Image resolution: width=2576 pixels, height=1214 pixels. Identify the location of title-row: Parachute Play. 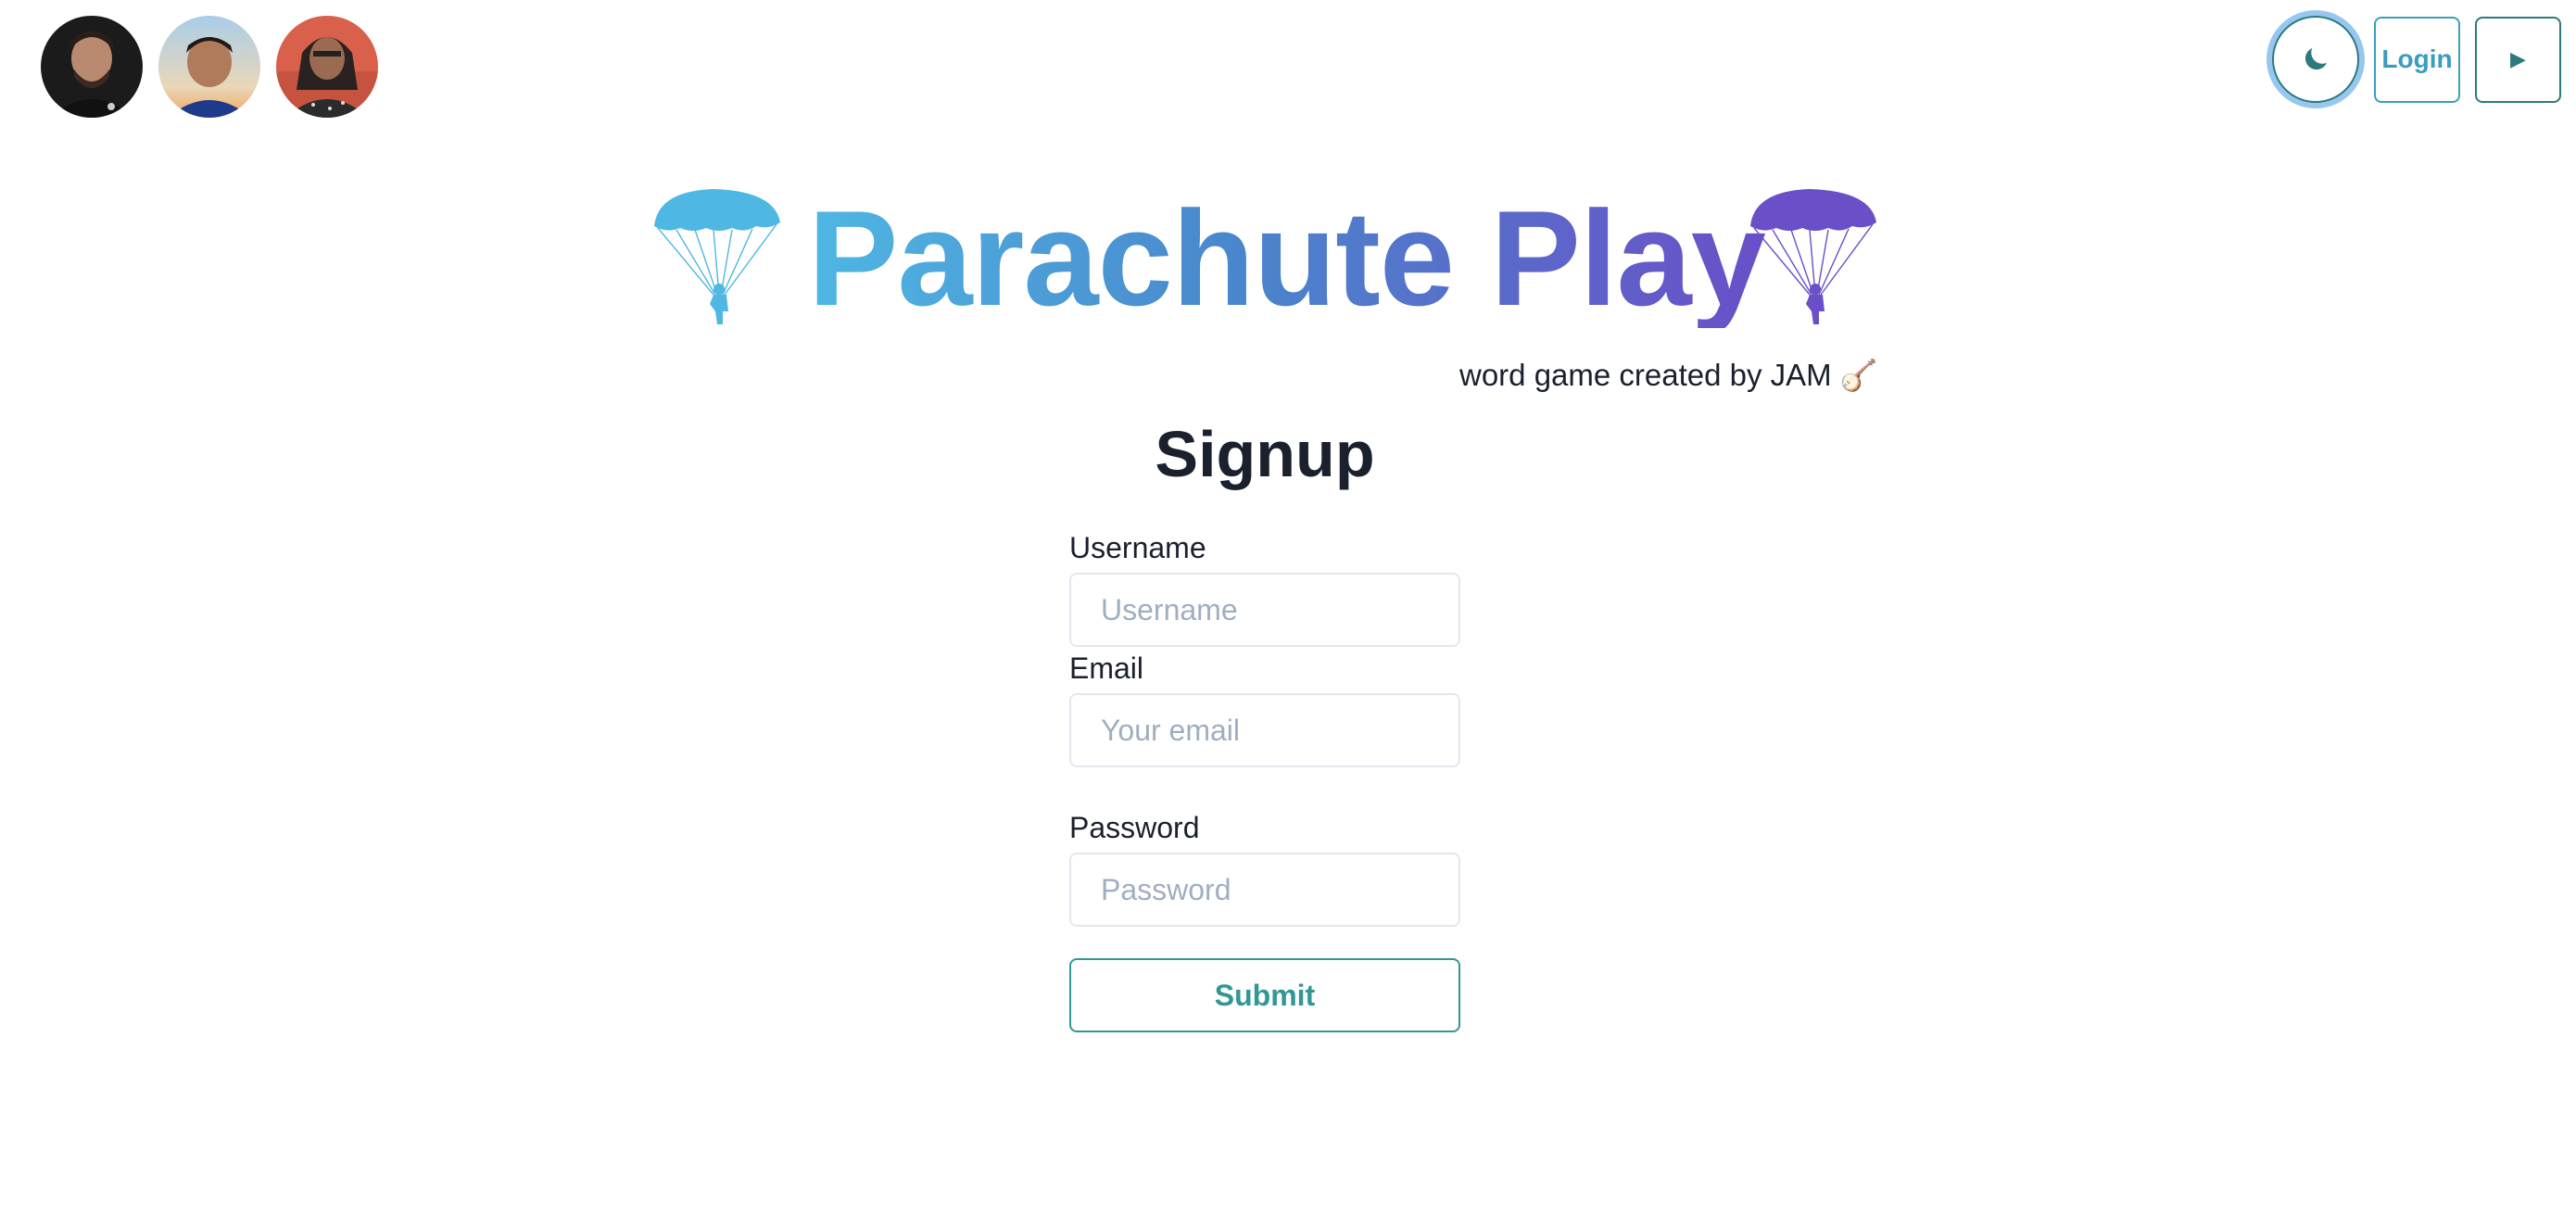
(1265, 256).